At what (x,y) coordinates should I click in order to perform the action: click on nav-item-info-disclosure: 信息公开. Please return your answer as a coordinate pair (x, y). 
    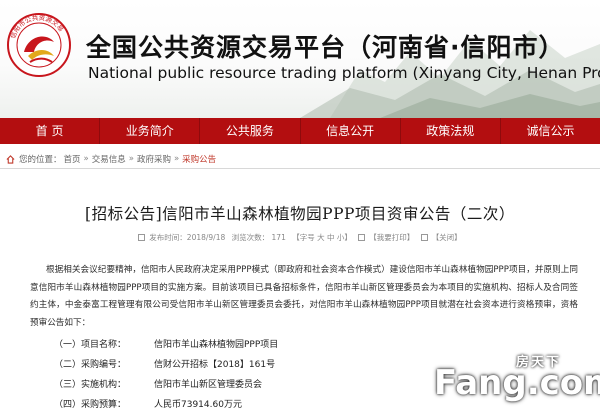
    Looking at the image, I should click on (351, 131).